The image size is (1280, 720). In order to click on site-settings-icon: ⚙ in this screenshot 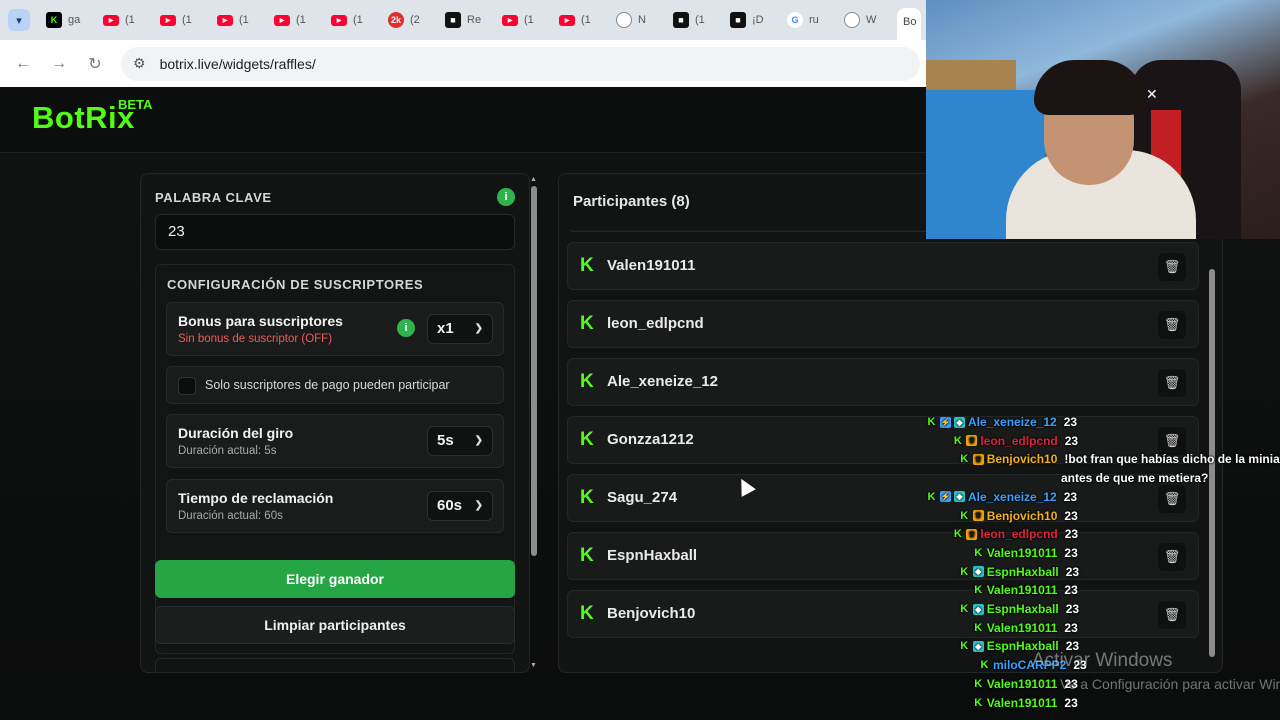, I will do `click(139, 63)`.